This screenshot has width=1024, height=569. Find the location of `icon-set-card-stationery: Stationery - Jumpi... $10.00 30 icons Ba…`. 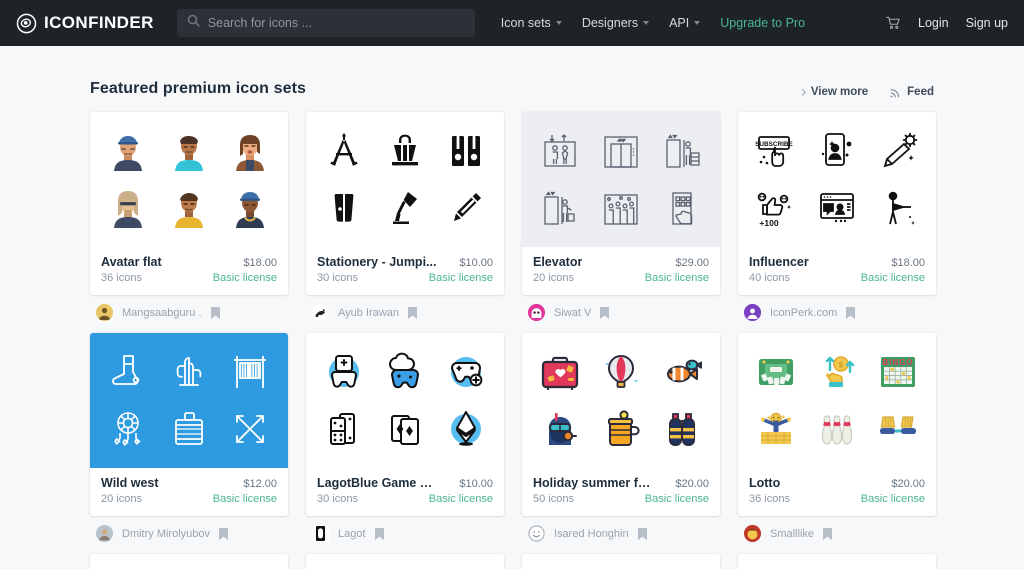

icon-set-card-stationery: Stationery - Jumpi... $10.00 30 icons Ba… is located at coordinates (405, 203).